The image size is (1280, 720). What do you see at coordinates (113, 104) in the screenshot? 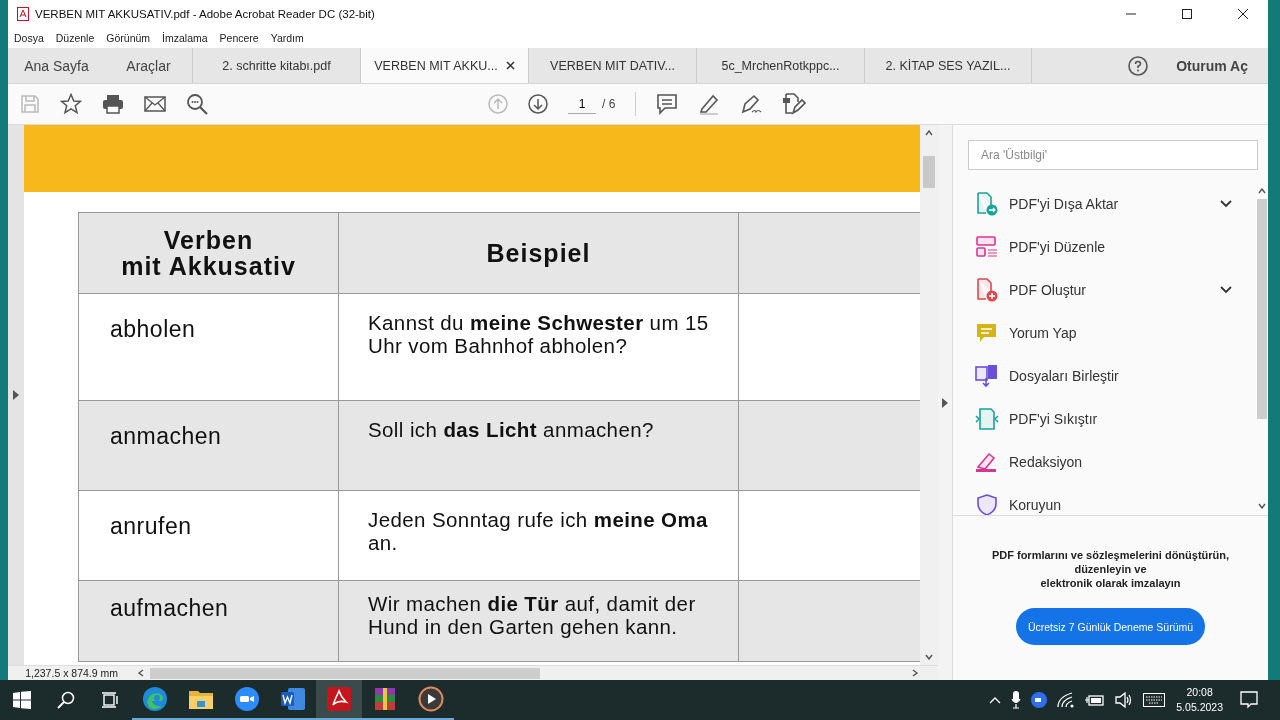
I see `print-icon` at bounding box center [113, 104].